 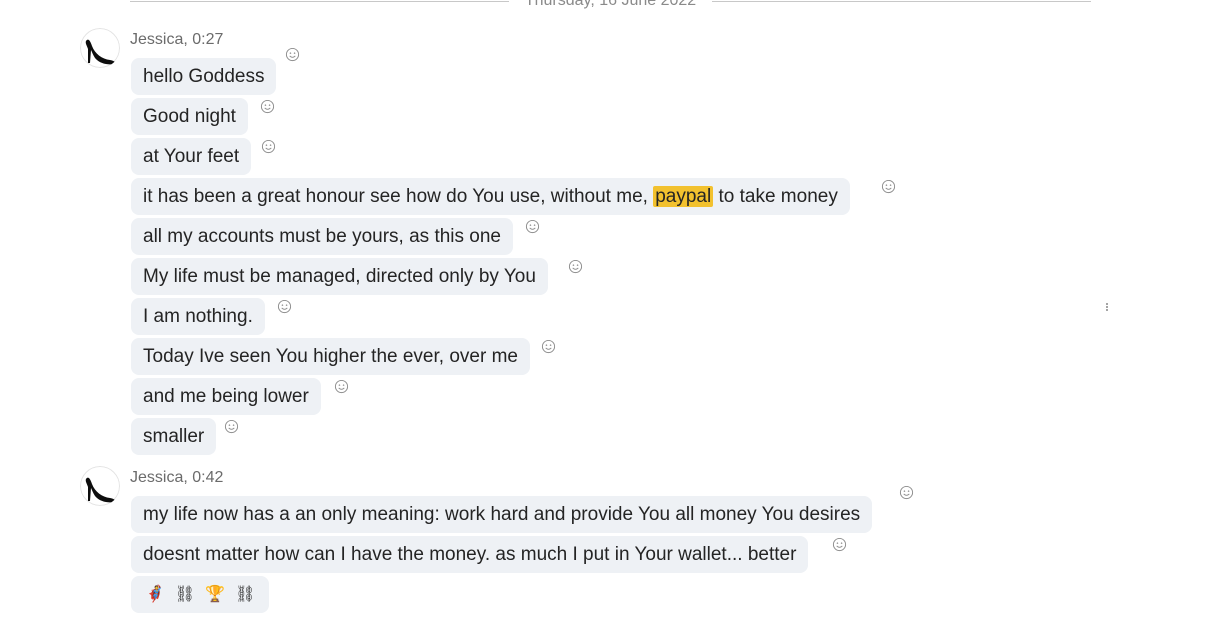 I want to click on more-options-icon, so click(x=1107, y=309).